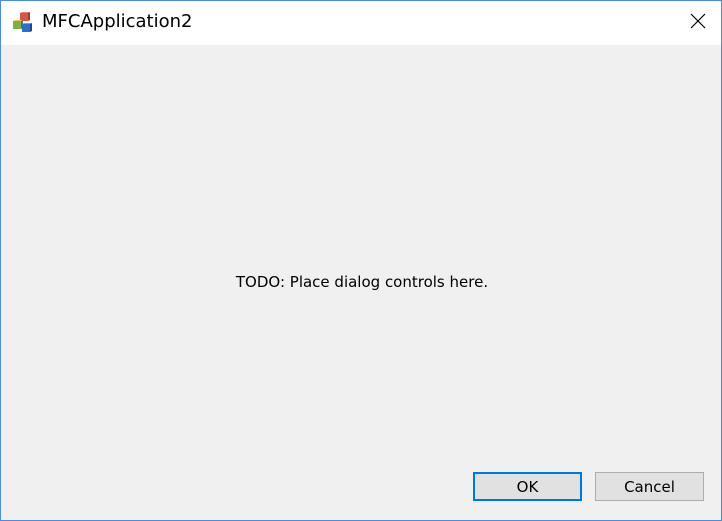 The height and width of the screenshot is (521, 722). What do you see at coordinates (361, 23) in the screenshot?
I see `title-bar: MFCApplication2` at bounding box center [361, 23].